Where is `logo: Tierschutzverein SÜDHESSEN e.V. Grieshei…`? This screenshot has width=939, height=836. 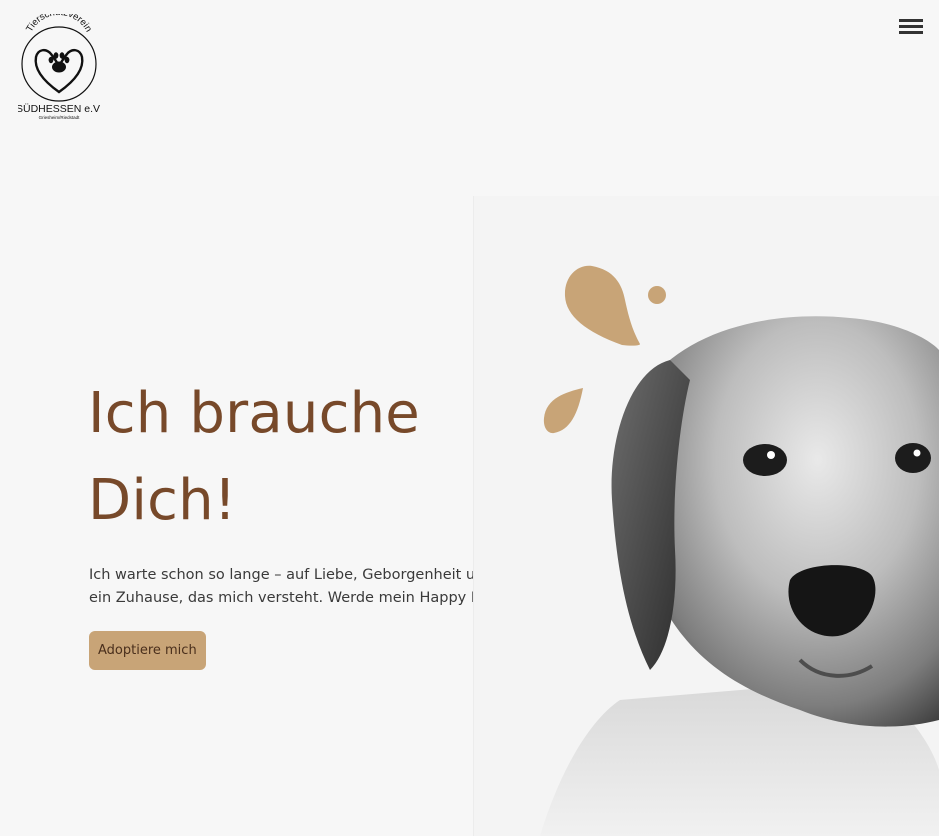
logo: Tierschutzverein SÜDHESSEN e.V. Grieshei… is located at coordinates (59, 68).